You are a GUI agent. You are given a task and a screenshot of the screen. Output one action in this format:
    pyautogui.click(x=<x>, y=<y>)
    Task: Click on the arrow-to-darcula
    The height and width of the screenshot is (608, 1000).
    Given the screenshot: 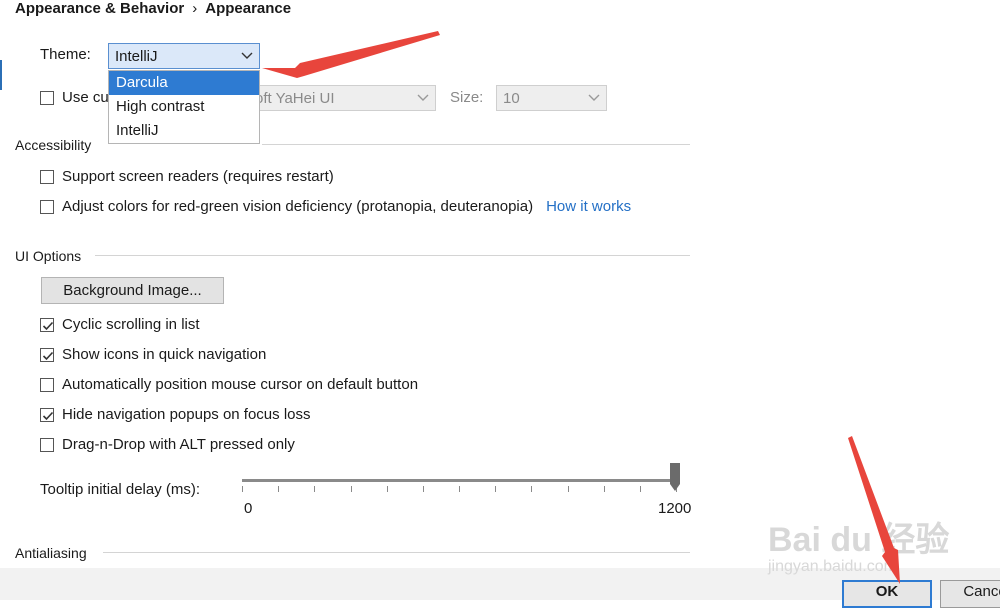 What is the action you would take?
    pyautogui.click(x=351, y=54)
    